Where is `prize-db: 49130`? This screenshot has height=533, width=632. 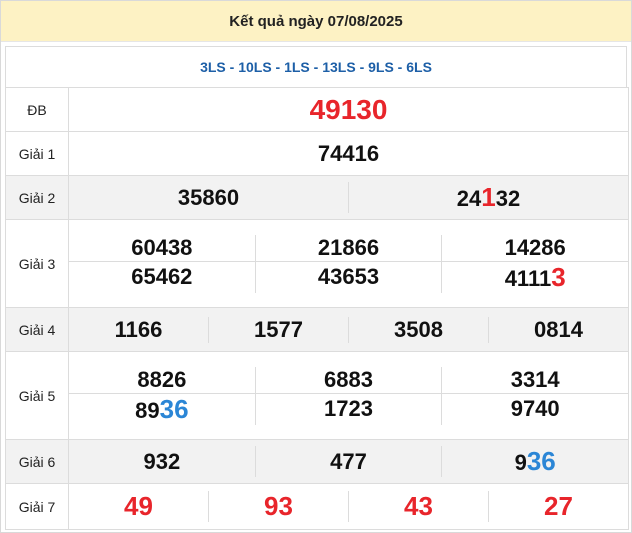
prize-db: 49130 is located at coordinates (348, 109).